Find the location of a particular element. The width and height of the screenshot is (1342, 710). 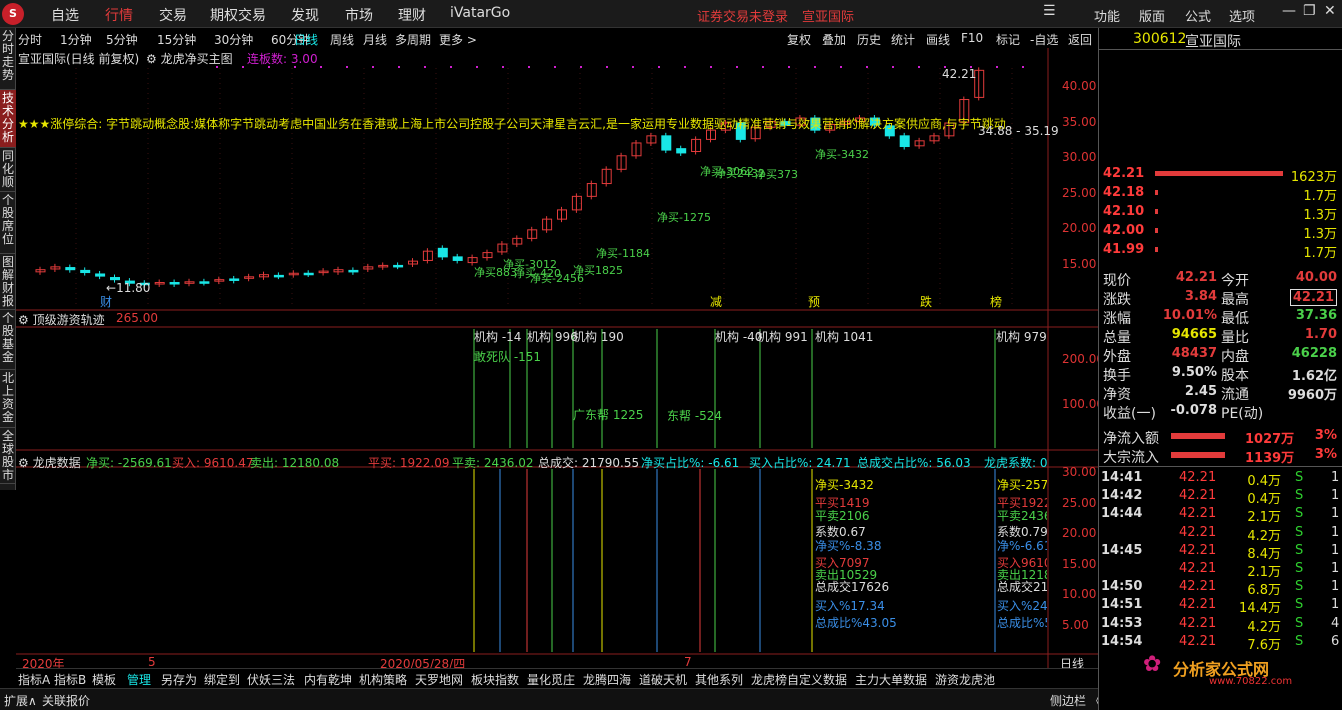

indicator-tab-3: 管理 is located at coordinates (139, 679).